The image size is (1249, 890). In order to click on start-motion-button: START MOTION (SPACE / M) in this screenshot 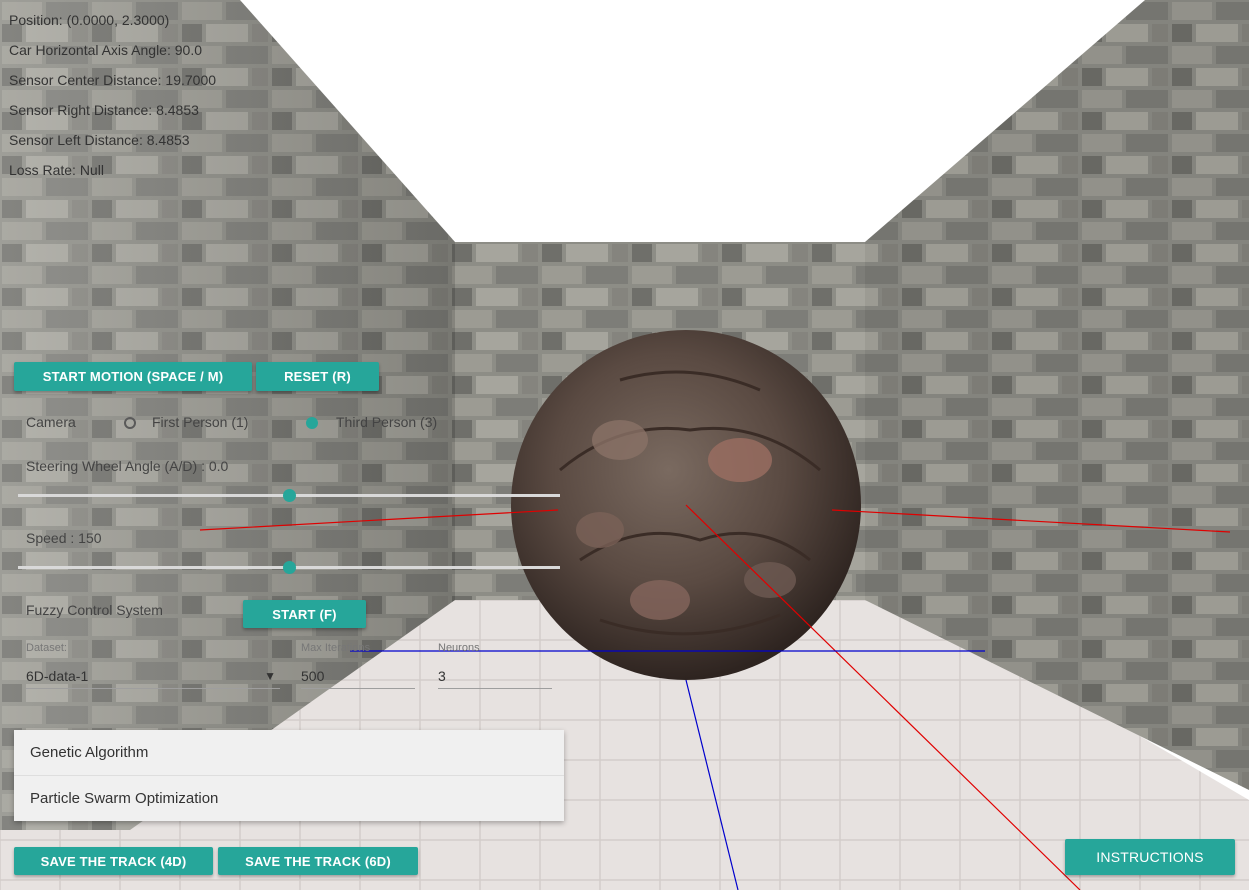, I will do `click(133, 376)`.